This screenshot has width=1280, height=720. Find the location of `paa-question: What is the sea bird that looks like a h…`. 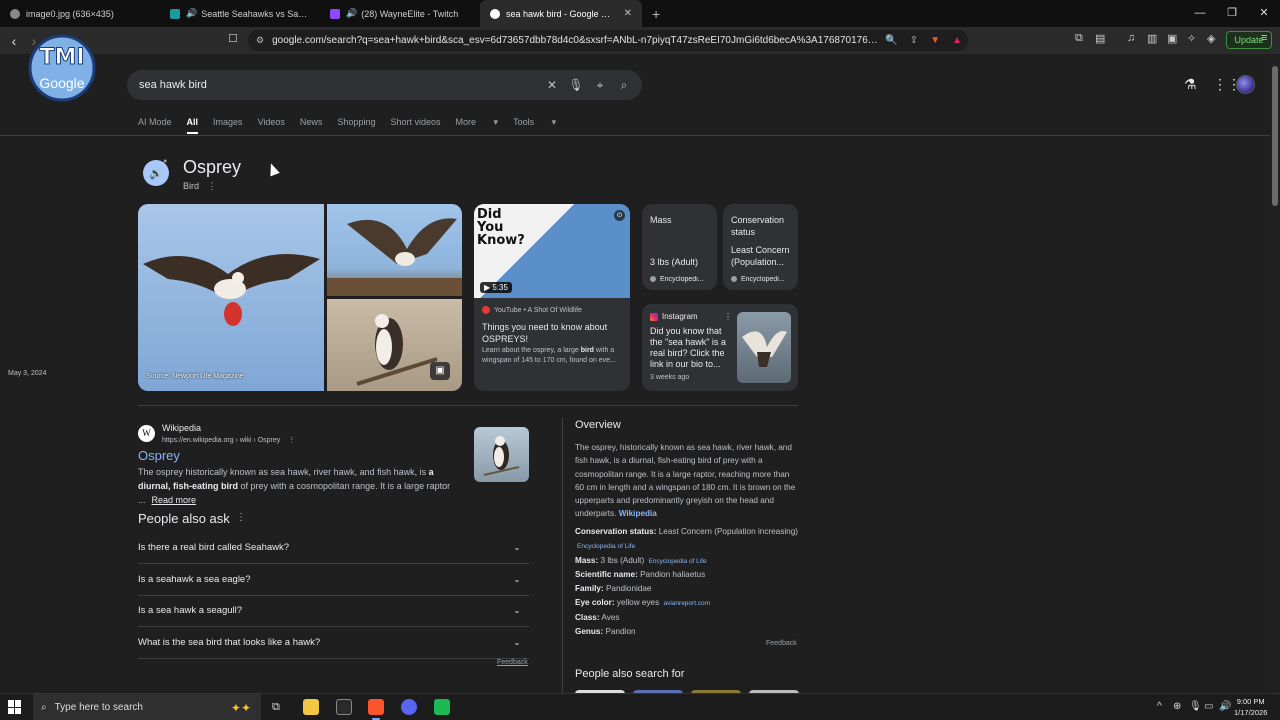

paa-question: What is the sea bird that looks like a h… is located at coordinates (333, 643).